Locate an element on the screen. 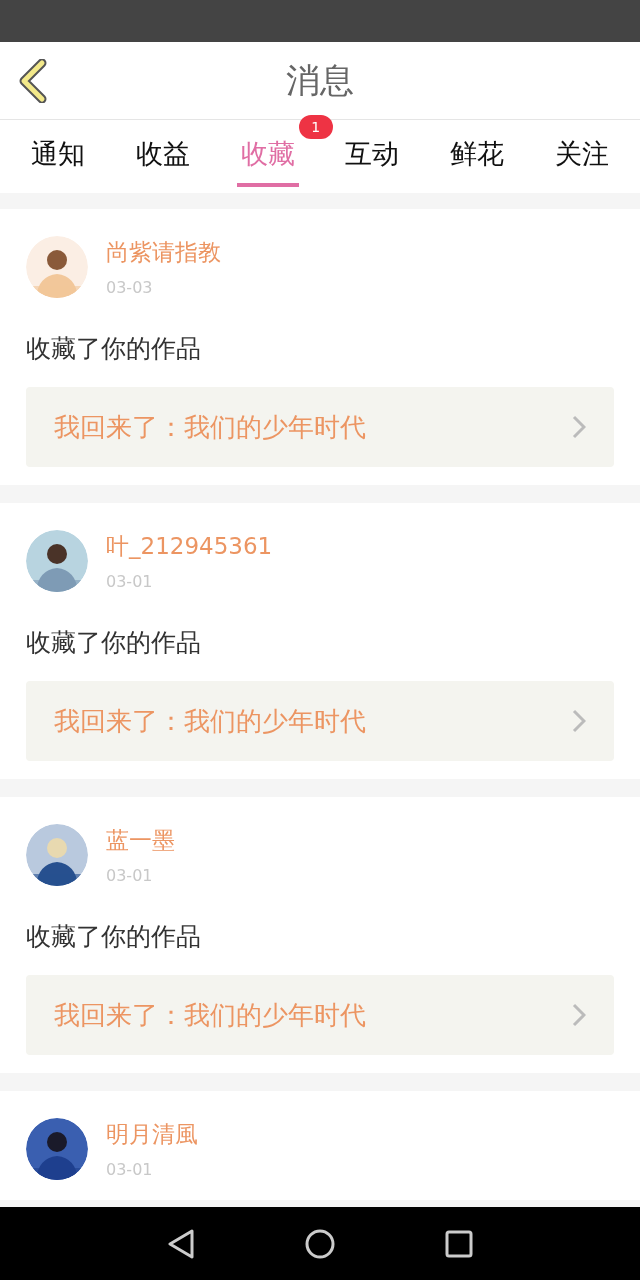  user-name: 蓝一墨 is located at coordinates (140, 840).